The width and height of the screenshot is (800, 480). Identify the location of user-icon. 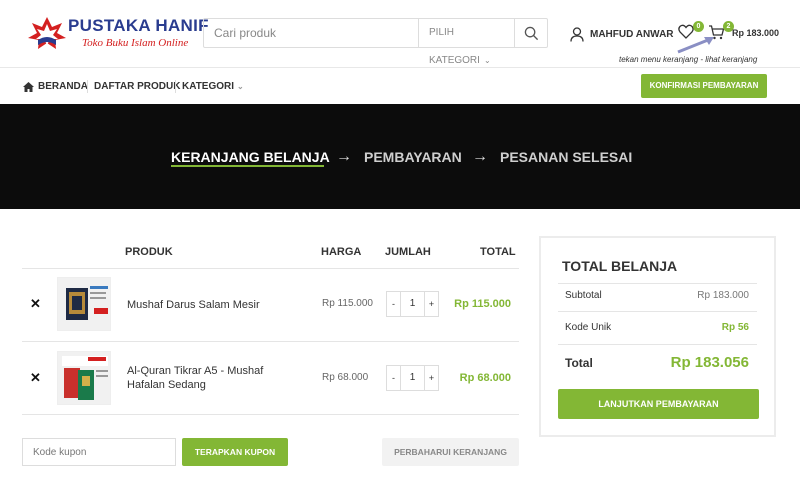
(577, 34).